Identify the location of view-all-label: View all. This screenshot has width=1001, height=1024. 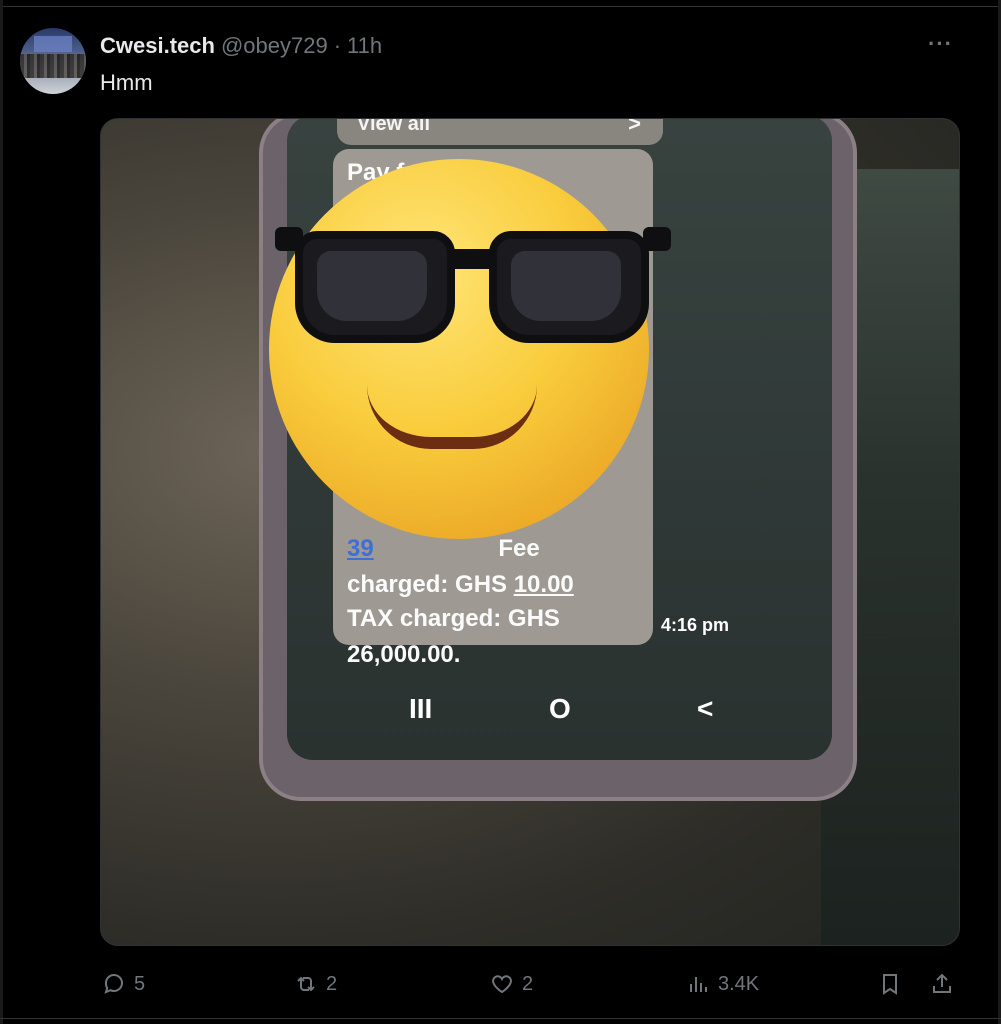
(394, 126).